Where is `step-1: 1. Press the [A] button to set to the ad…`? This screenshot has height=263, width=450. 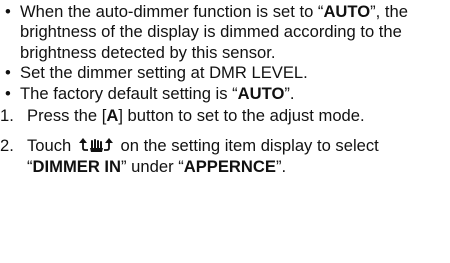 step-1: 1. Press the [A] button to set to the ad… is located at coordinates (223, 116).